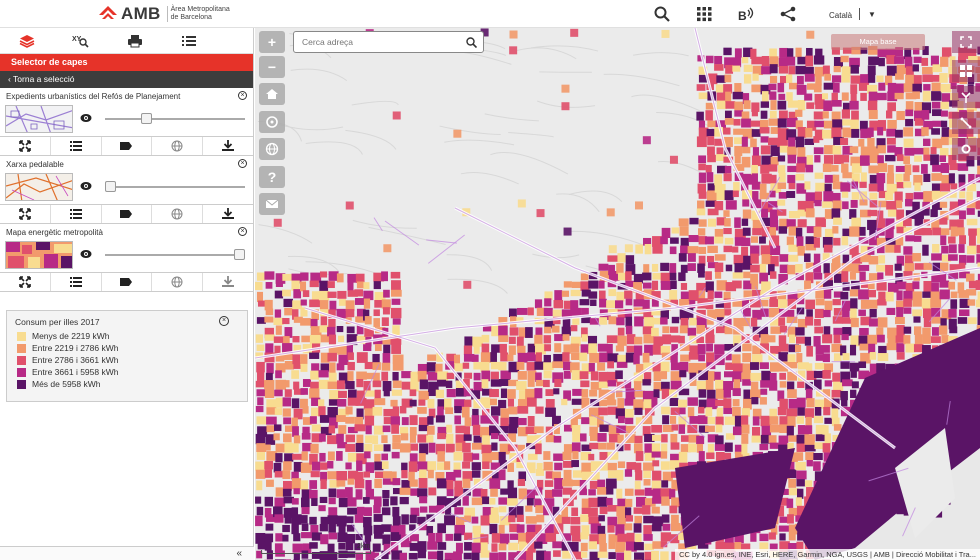 The width and height of the screenshot is (980, 560). What do you see at coordinates (966, 123) in the screenshot?
I see `measure-button` at bounding box center [966, 123].